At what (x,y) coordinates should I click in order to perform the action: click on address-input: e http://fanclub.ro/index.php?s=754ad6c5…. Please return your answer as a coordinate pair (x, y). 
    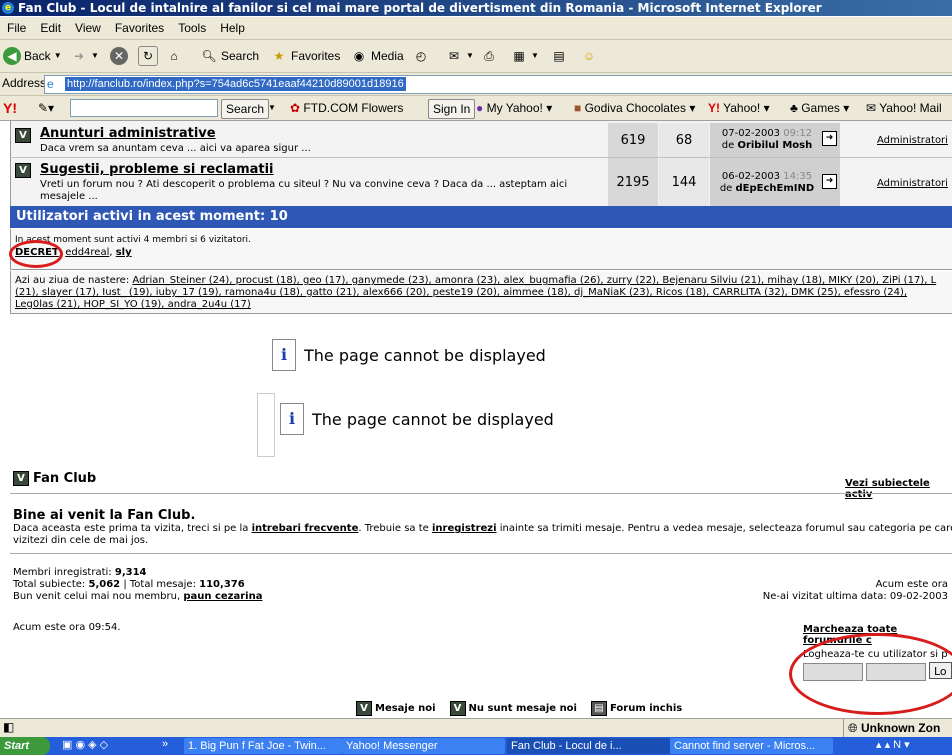
    Looking at the image, I should click on (498, 84).